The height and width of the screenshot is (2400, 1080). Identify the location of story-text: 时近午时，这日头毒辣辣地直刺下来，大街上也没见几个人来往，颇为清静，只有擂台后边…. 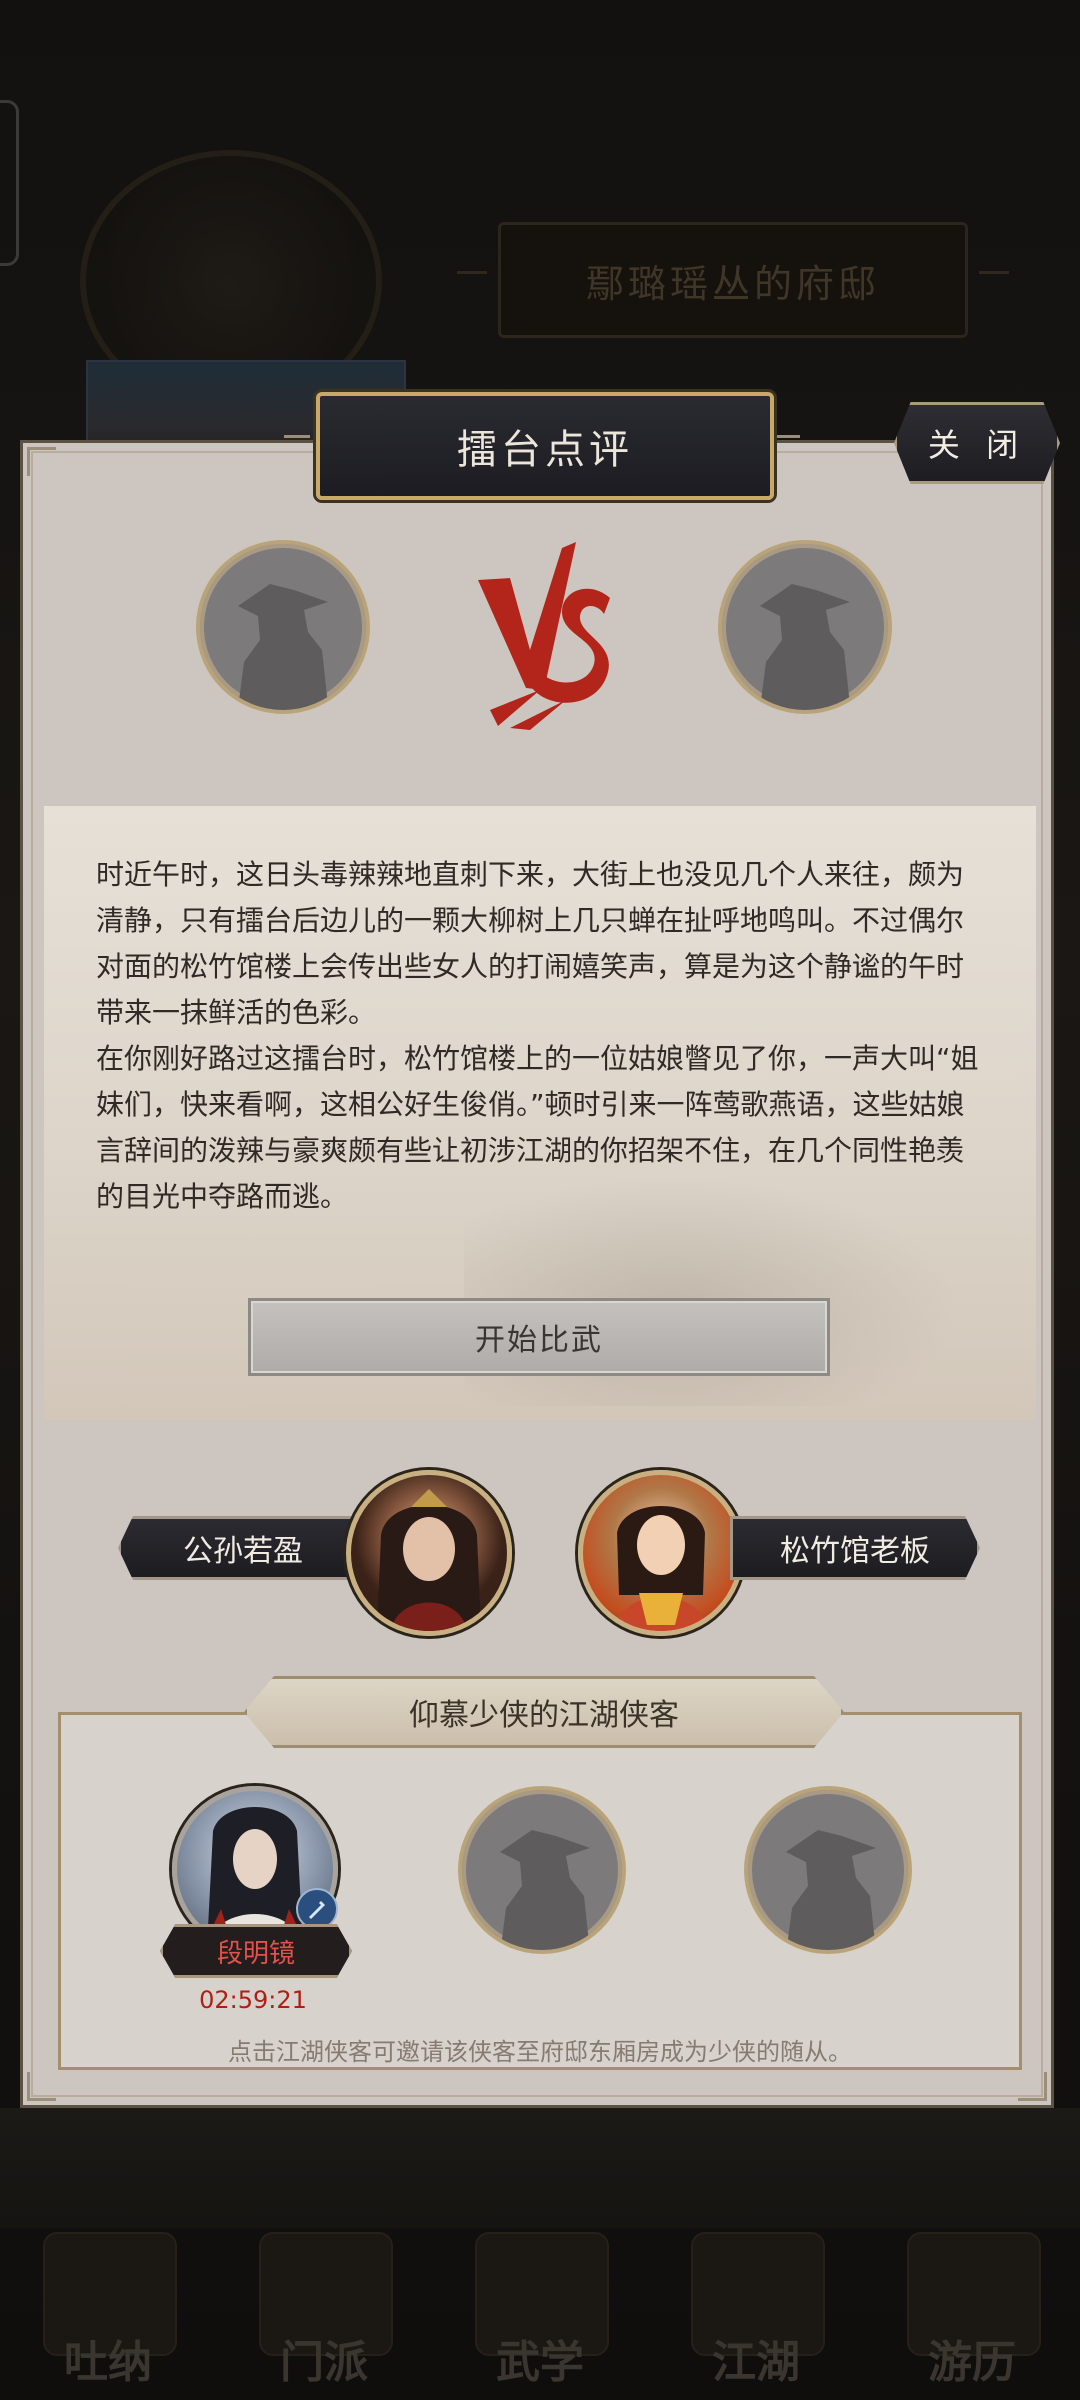
(540, 1036).